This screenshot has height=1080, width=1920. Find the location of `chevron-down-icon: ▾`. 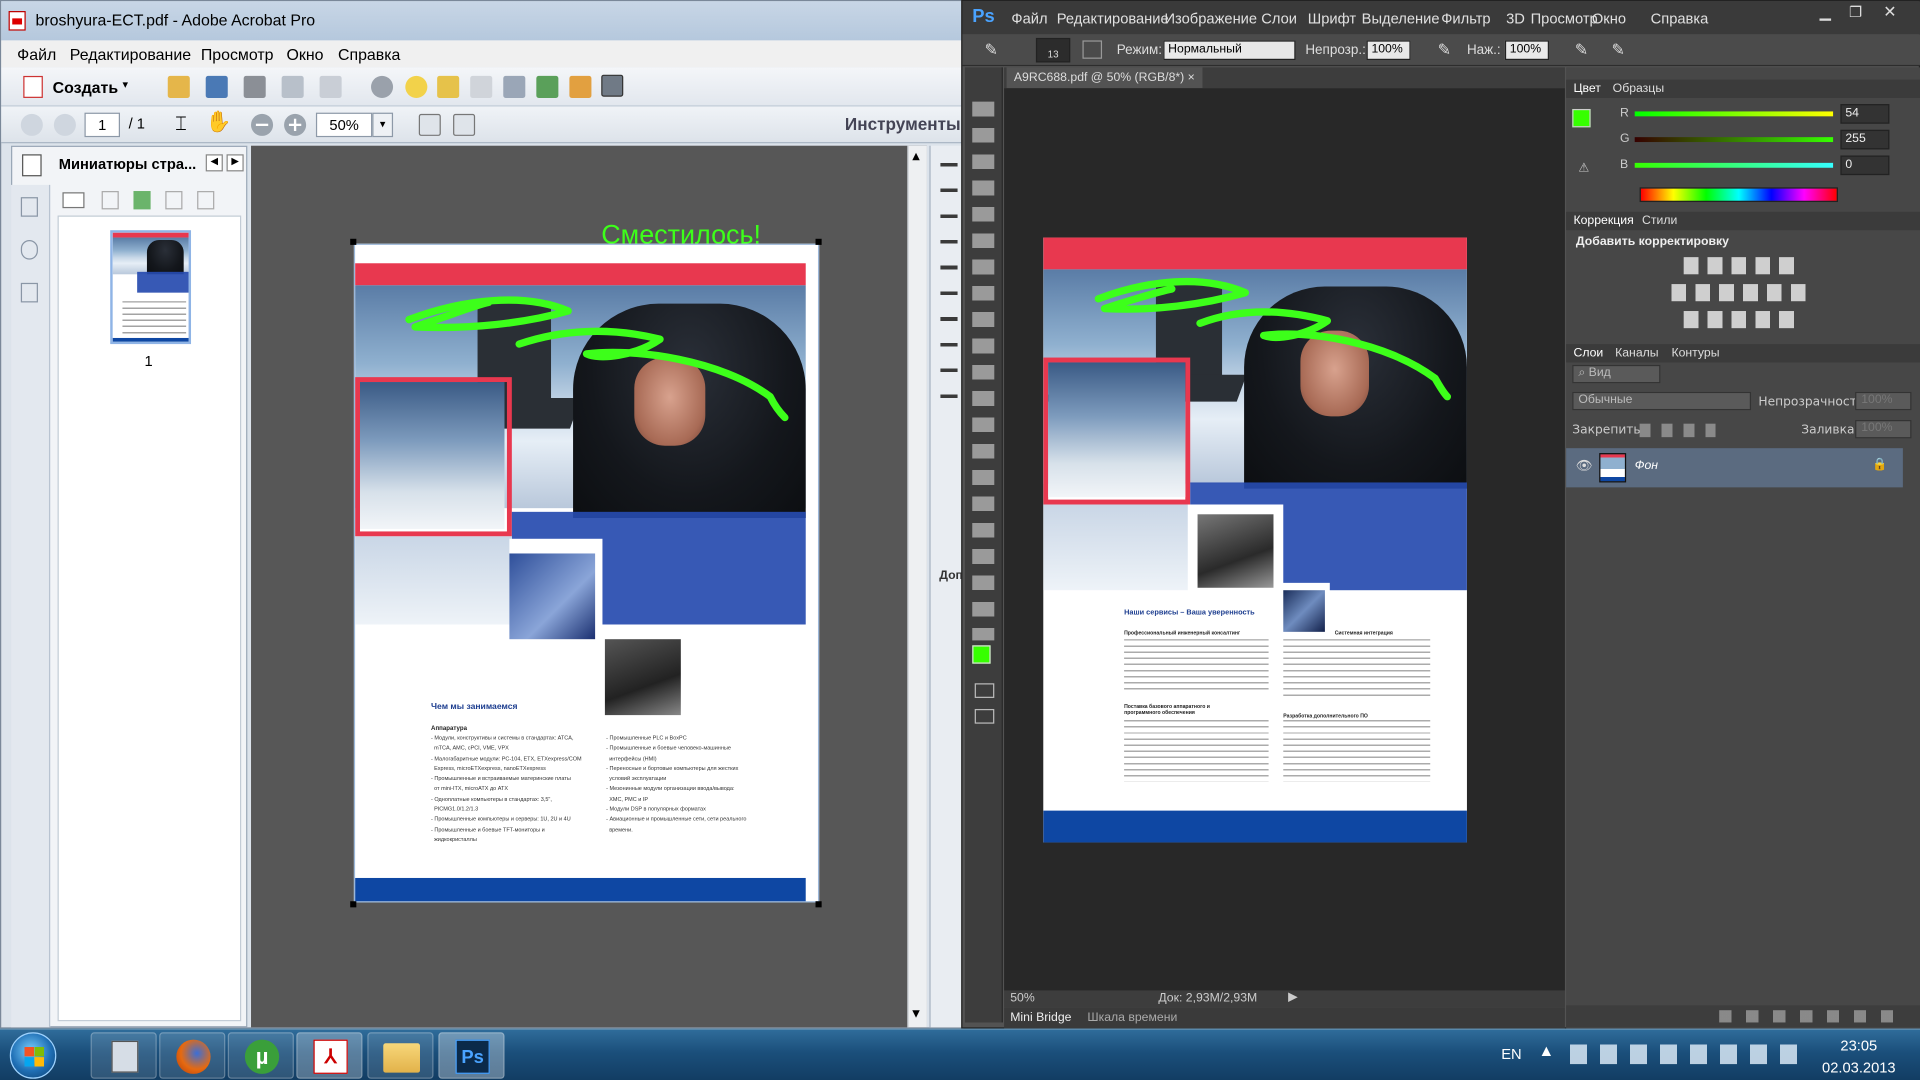

chevron-down-icon: ▾ is located at coordinates (125, 86).